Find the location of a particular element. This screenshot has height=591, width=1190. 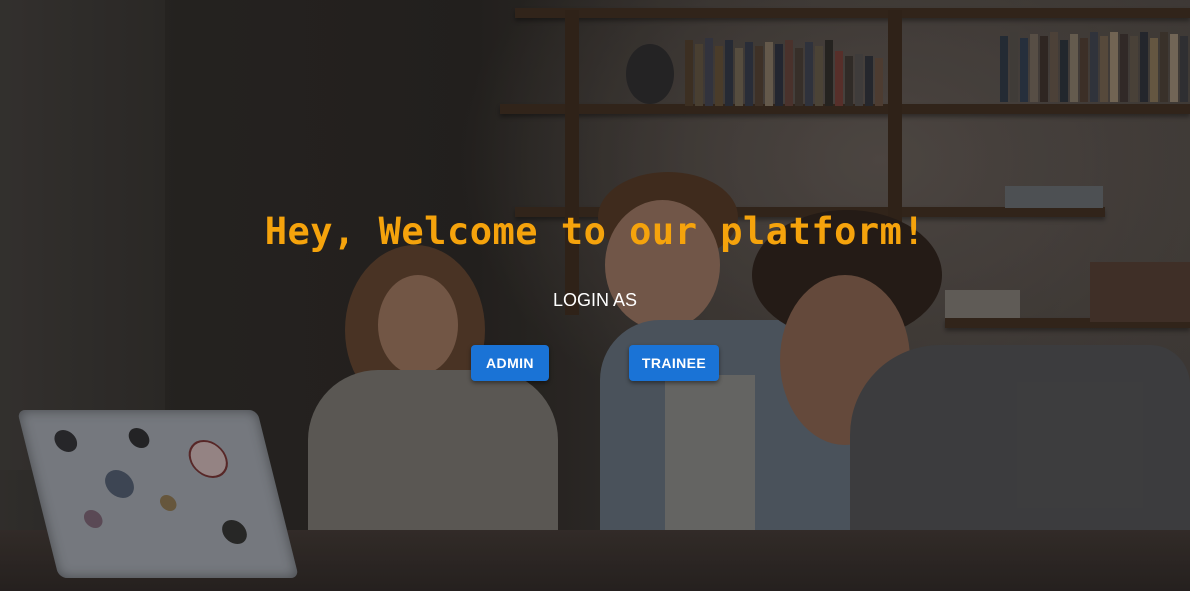

admin-login-button: ADMIN is located at coordinates (510, 363).